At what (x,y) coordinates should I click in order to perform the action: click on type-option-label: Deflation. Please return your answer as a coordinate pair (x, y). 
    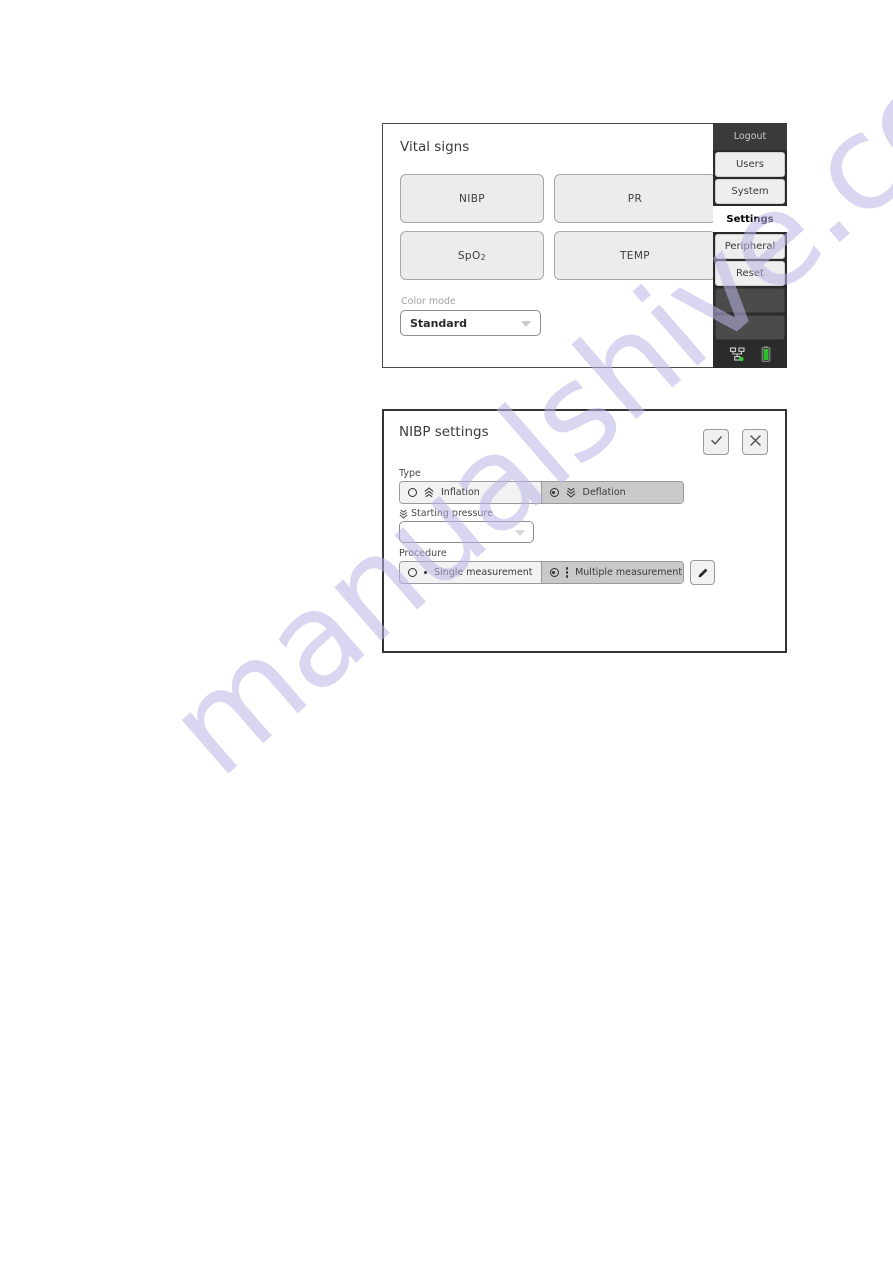
    Looking at the image, I should click on (604, 492).